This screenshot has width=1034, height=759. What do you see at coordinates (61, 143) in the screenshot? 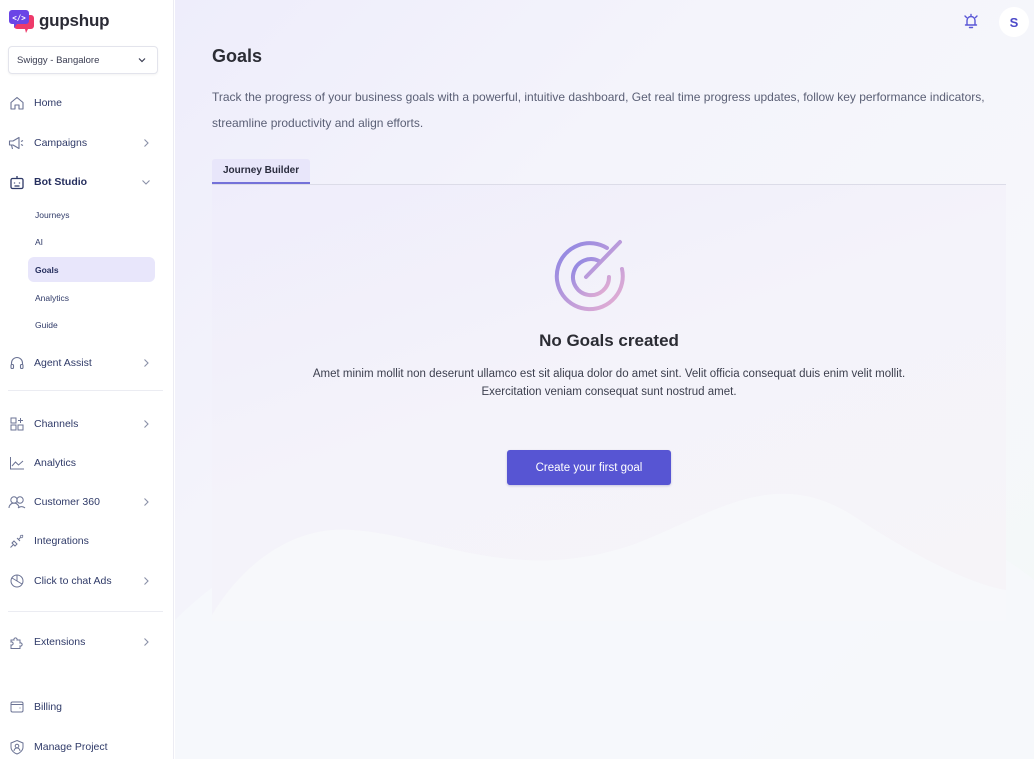
I see `sidebar-item-label: Campaigns` at bounding box center [61, 143].